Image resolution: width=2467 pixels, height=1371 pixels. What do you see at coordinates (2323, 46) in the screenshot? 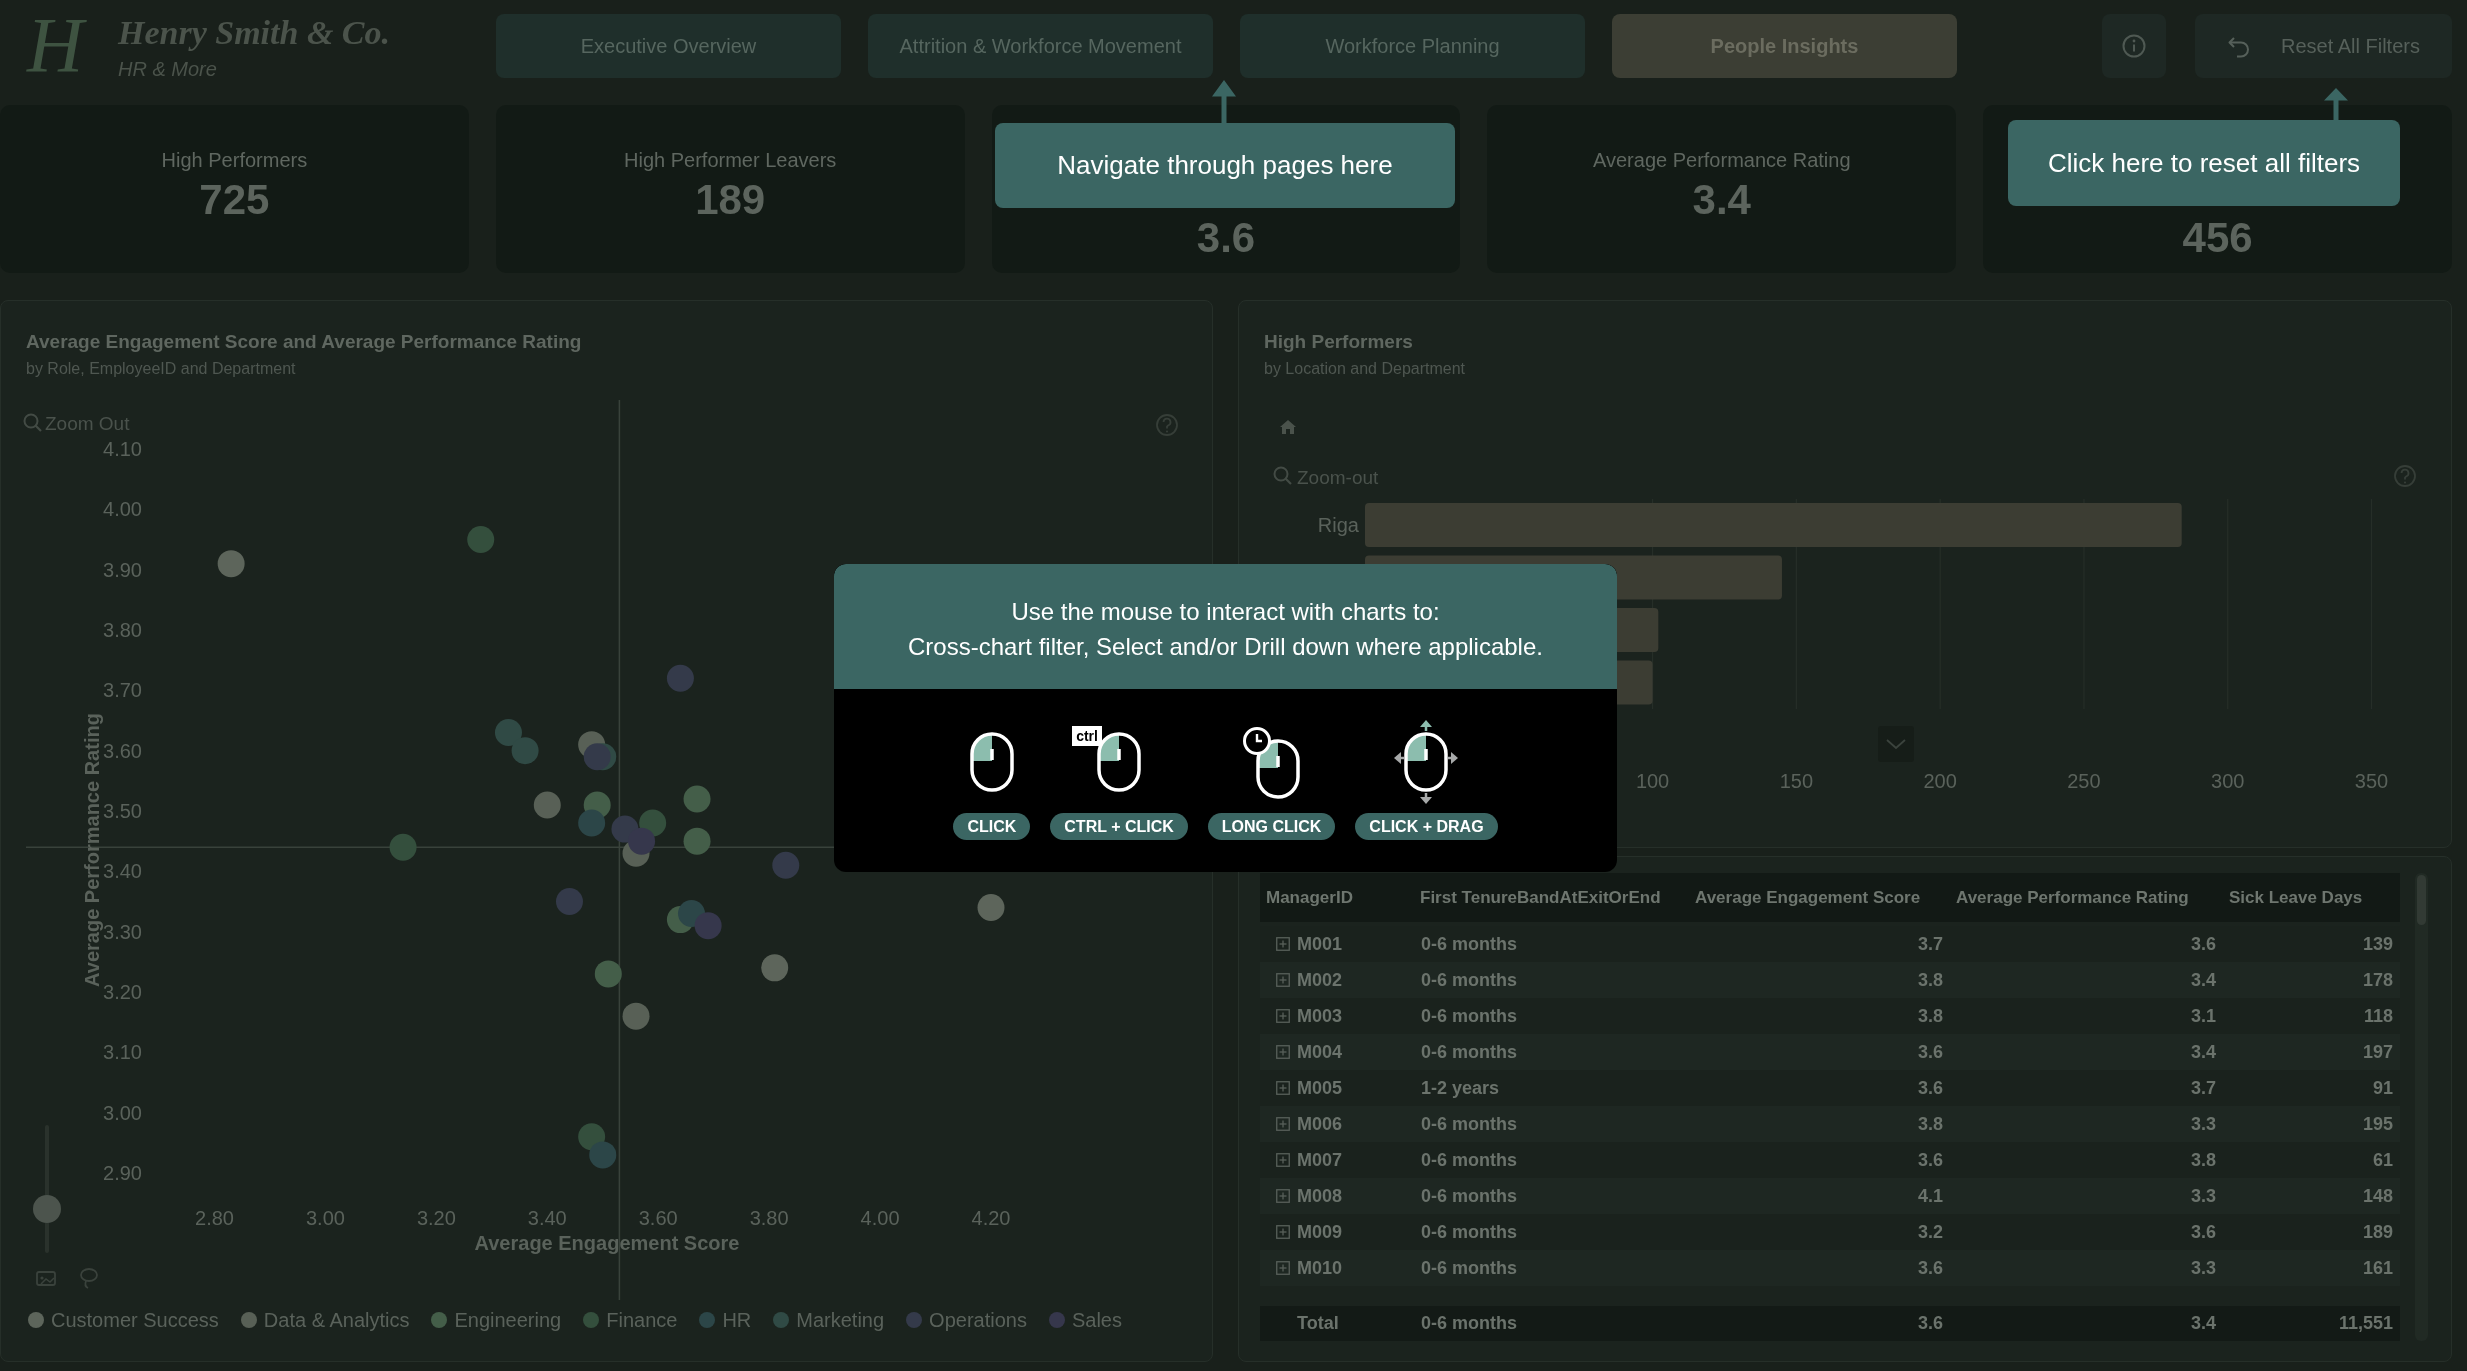
I see `reset-filters-button: Reset All Filters` at bounding box center [2323, 46].